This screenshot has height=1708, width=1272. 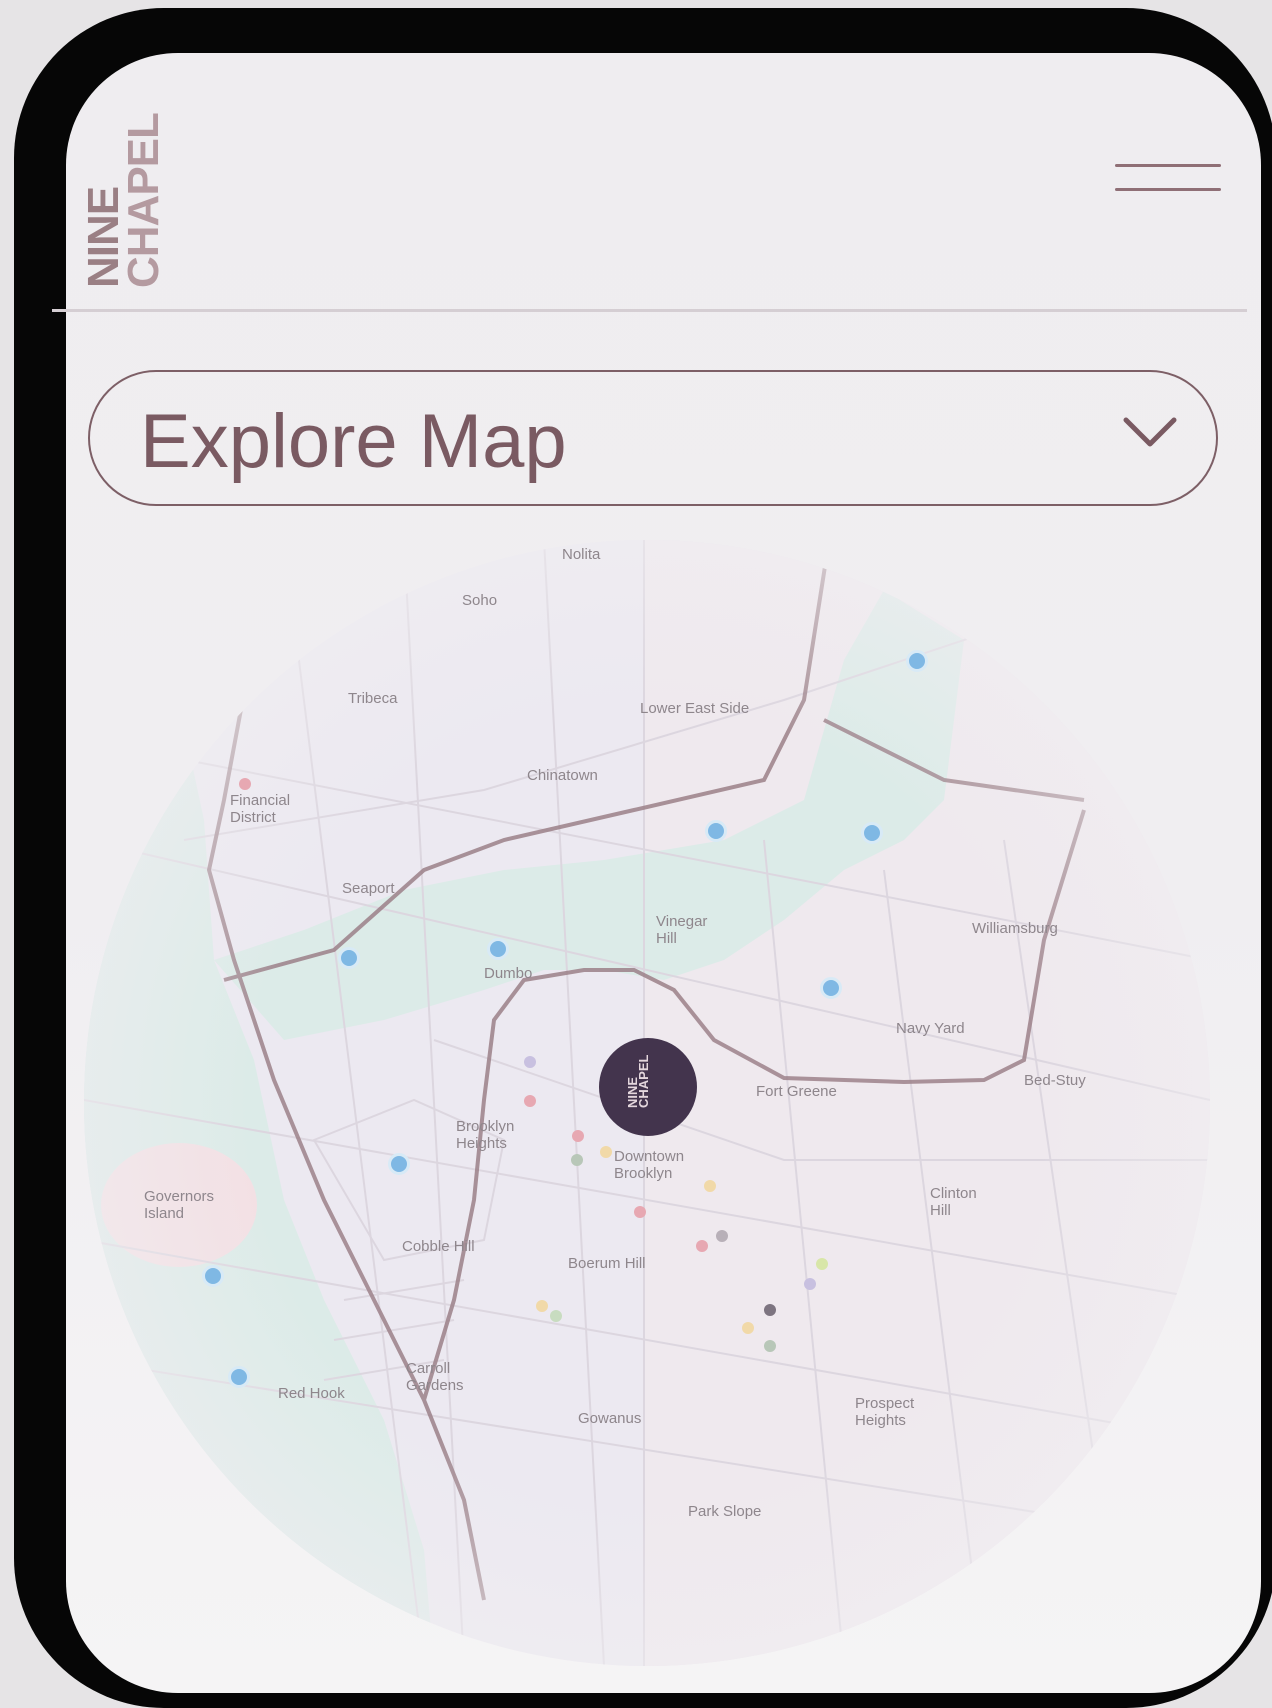 I want to click on neighborhood-label: Lower East Side, so click(x=695, y=708).